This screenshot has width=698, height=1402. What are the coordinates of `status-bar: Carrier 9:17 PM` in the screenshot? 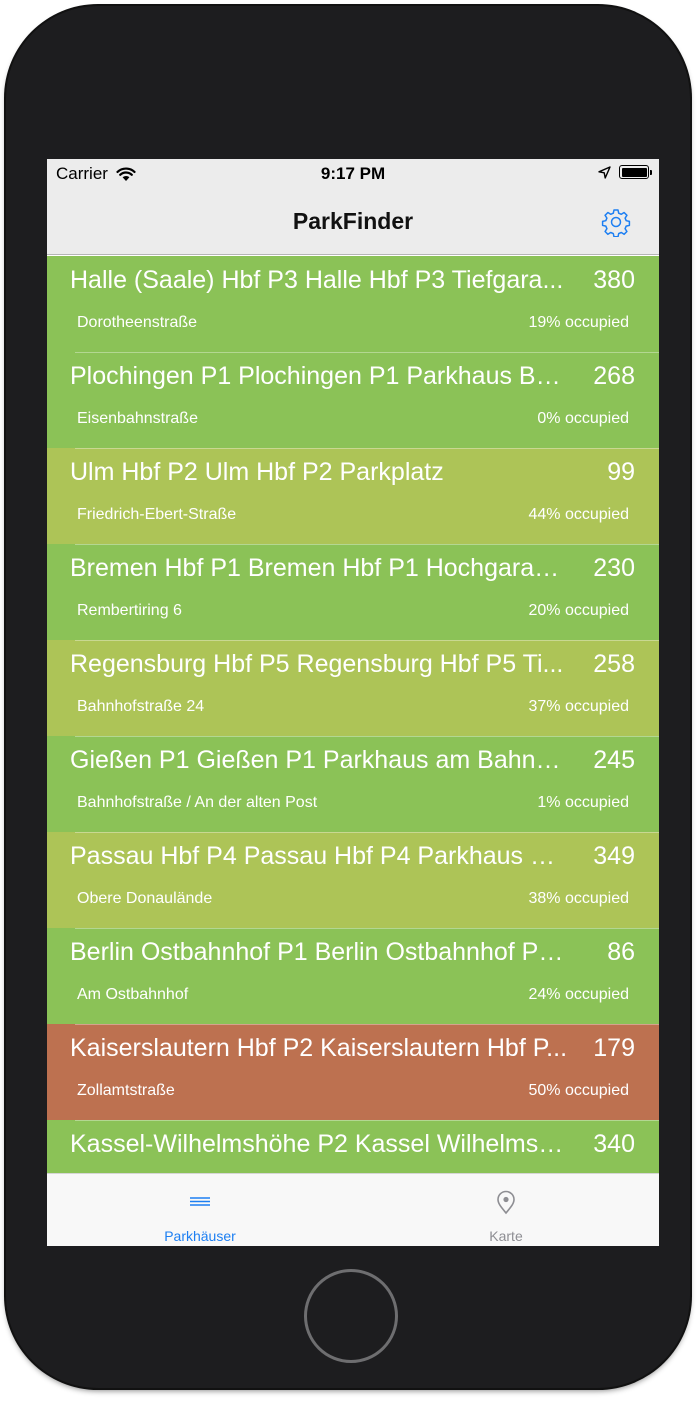 It's located at (353, 174).